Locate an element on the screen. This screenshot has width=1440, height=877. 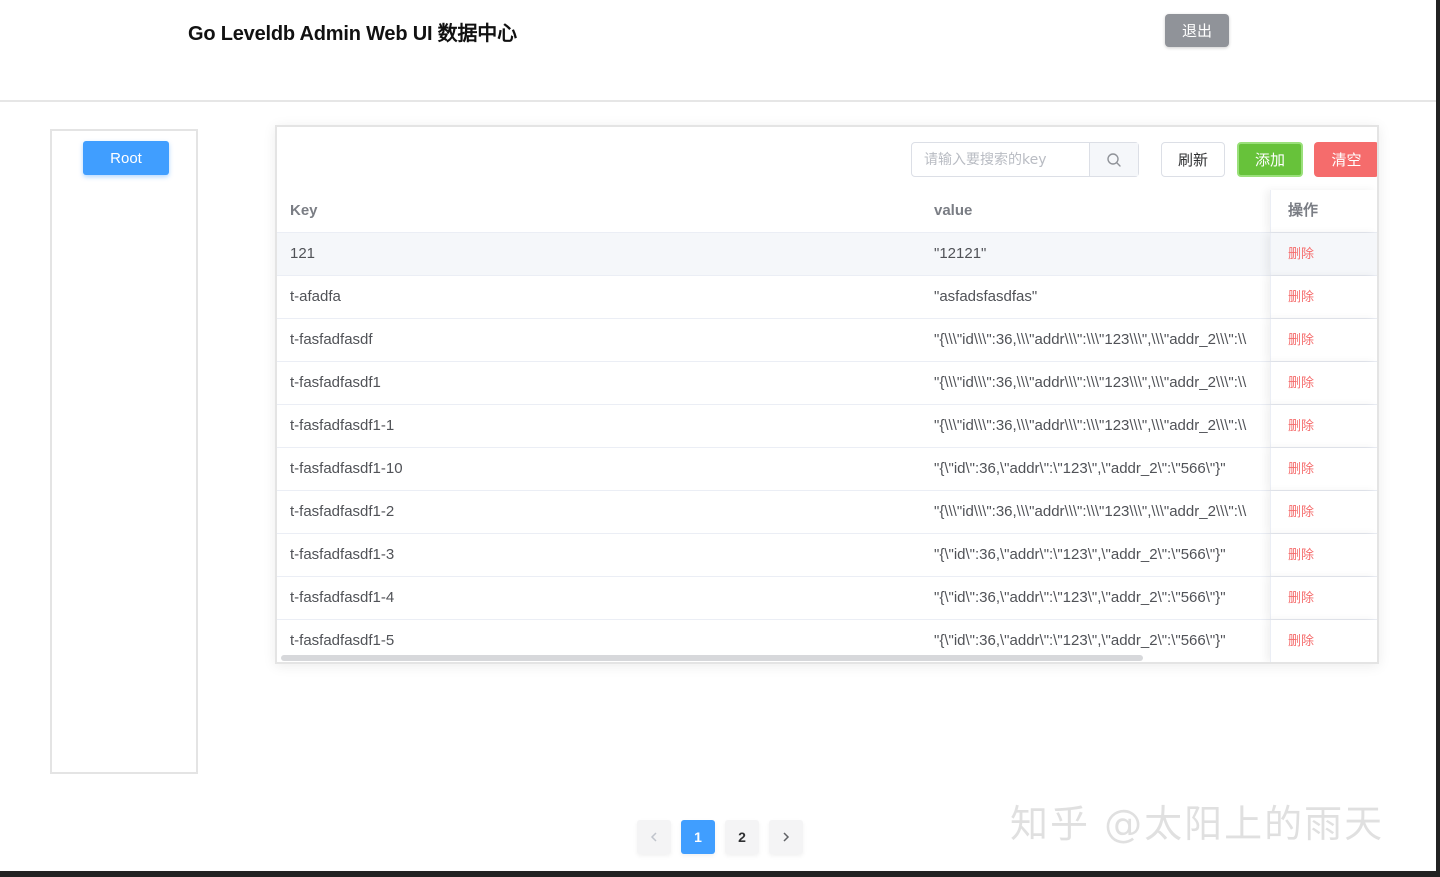
row-key: t-fasfadfasdf1-4 is located at coordinates (342, 597).